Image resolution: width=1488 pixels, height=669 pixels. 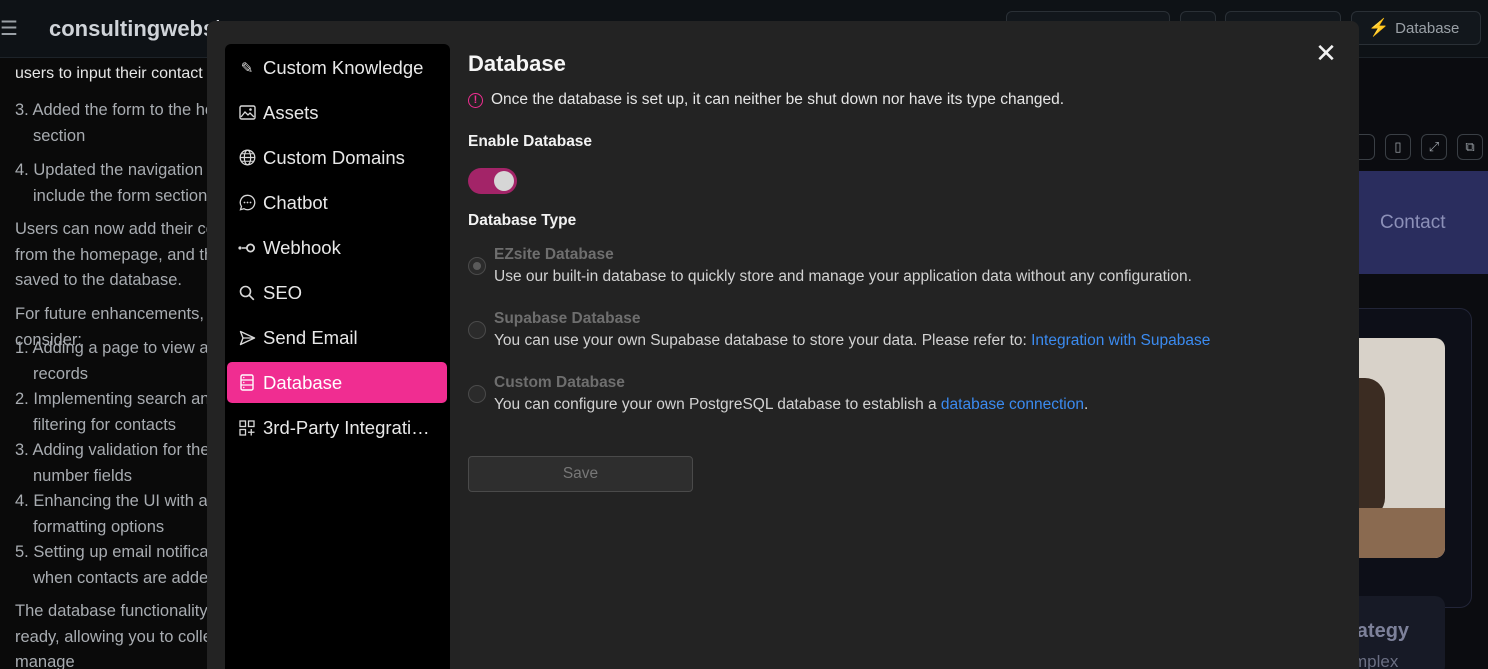 What do you see at coordinates (1413, 222) in the screenshot?
I see `preview-contact-link: Contact` at bounding box center [1413, 222].